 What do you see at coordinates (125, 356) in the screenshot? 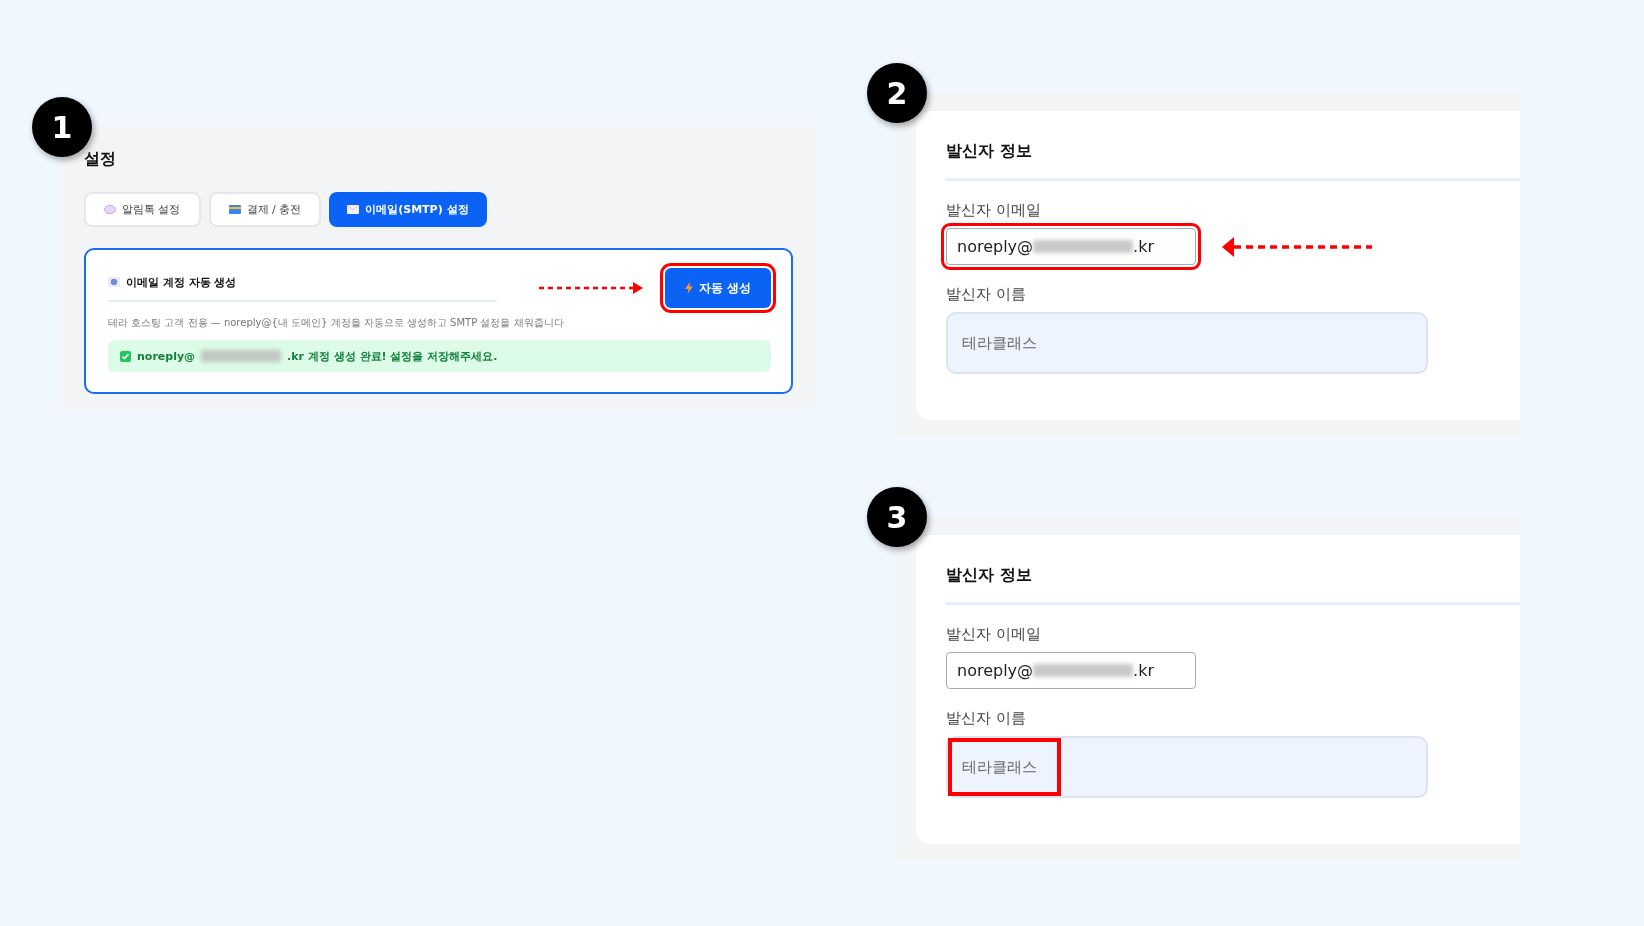
I see `check-icon` at bounding box center [125, 356].